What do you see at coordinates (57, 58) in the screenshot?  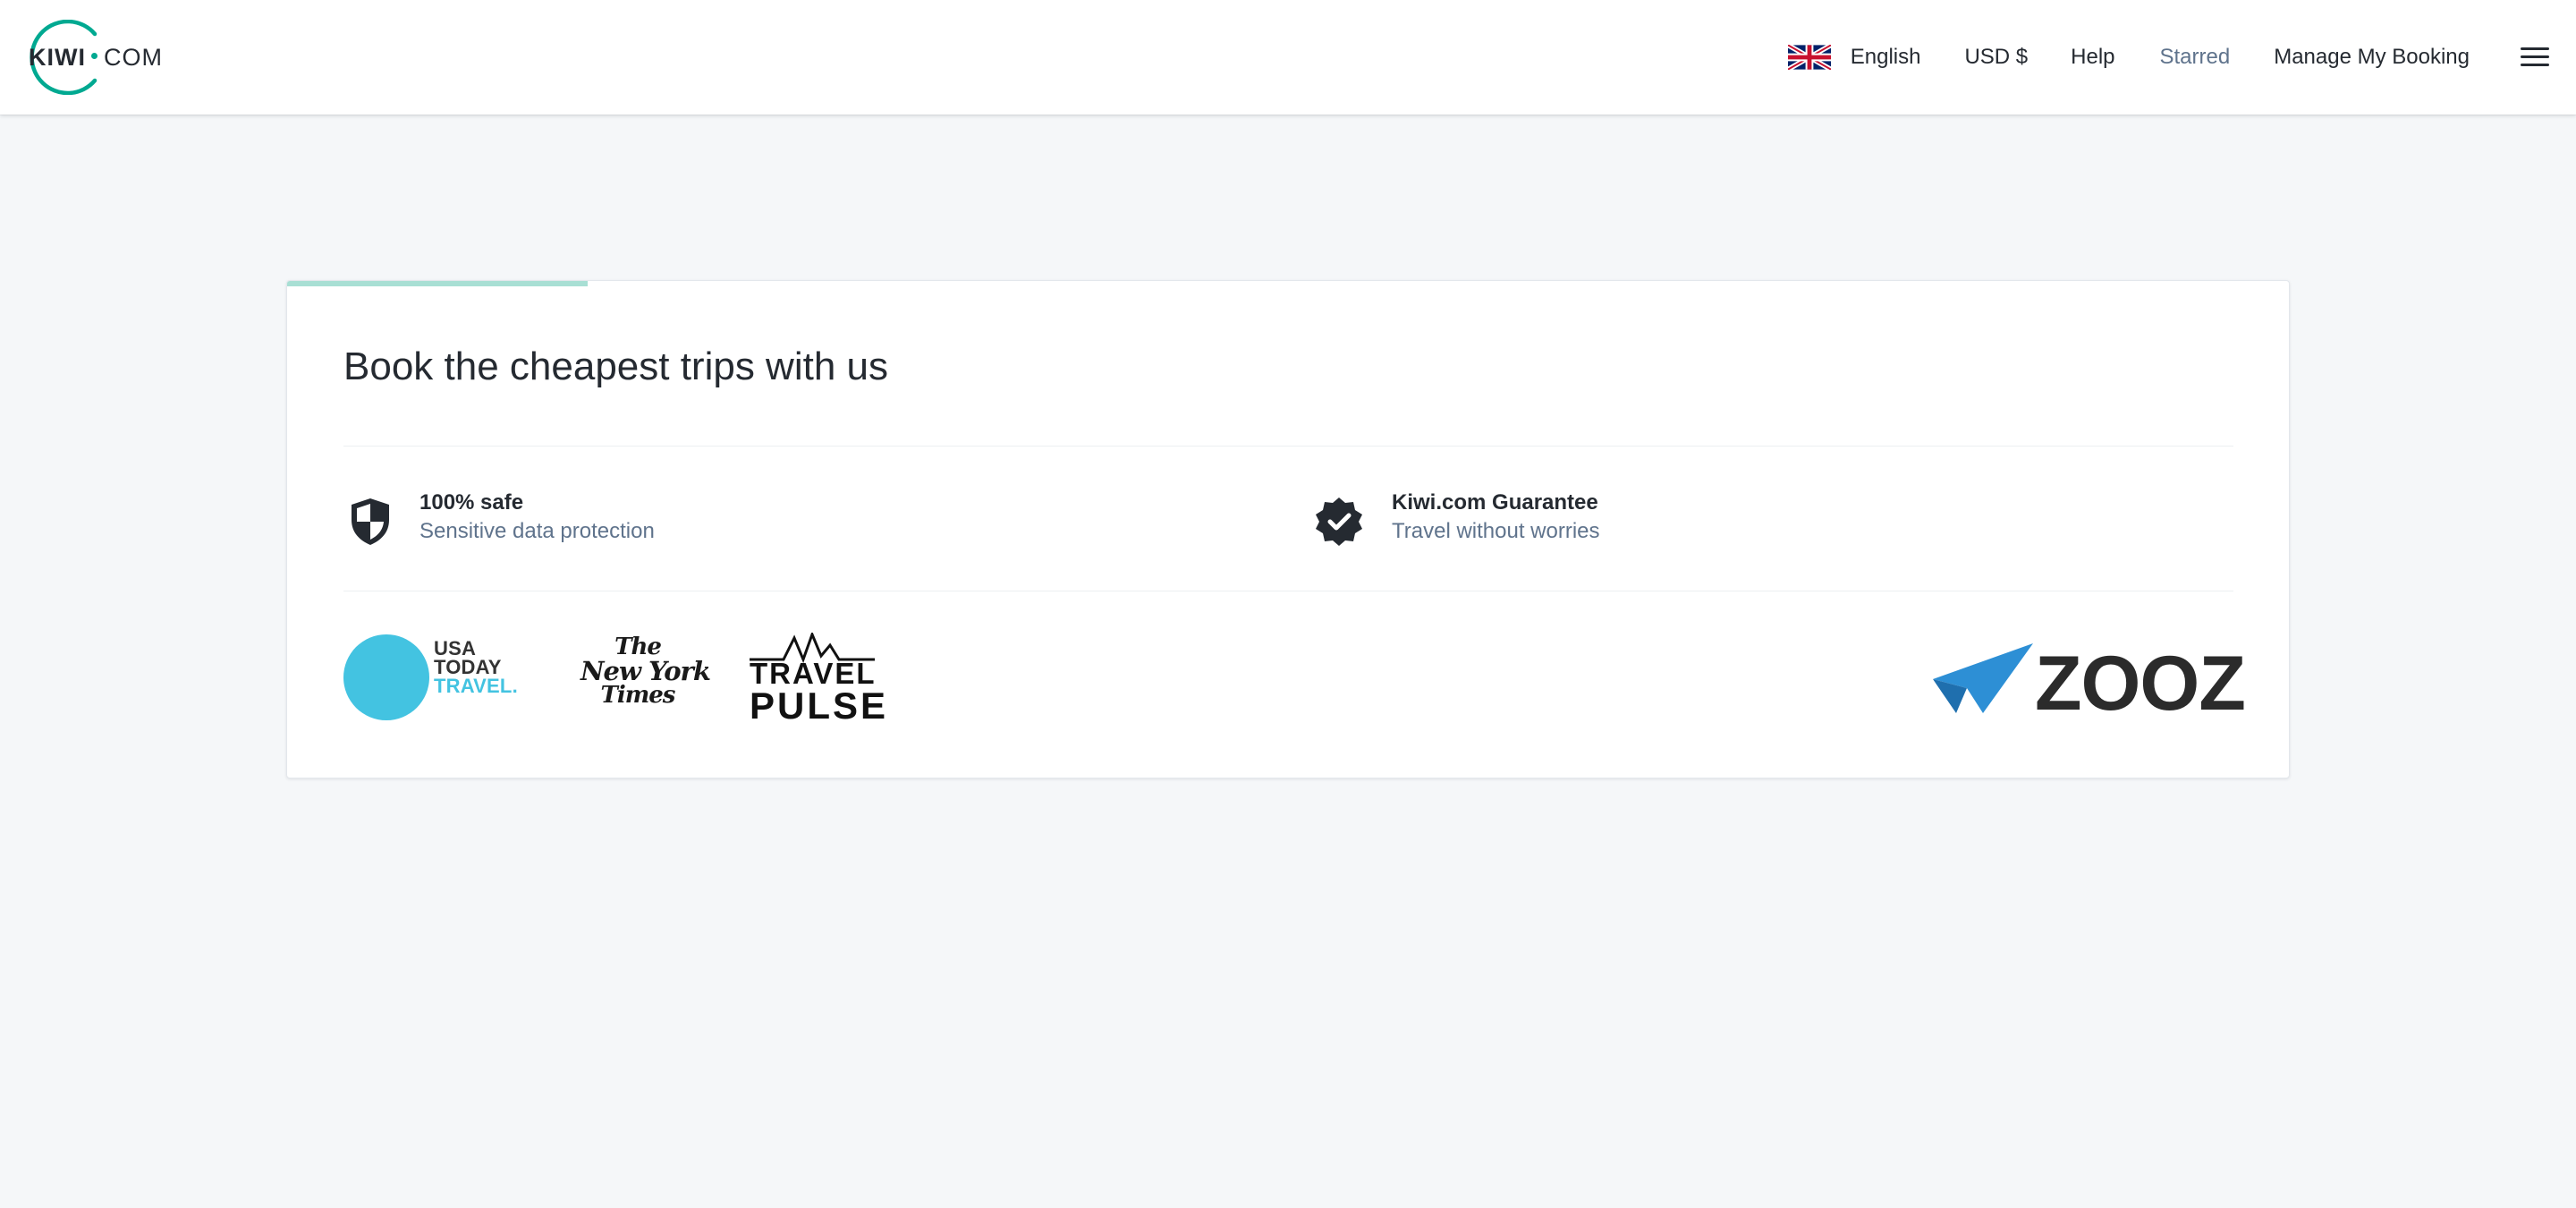 I see `logo-brand: KIWI` at bounding box center [57, 58].